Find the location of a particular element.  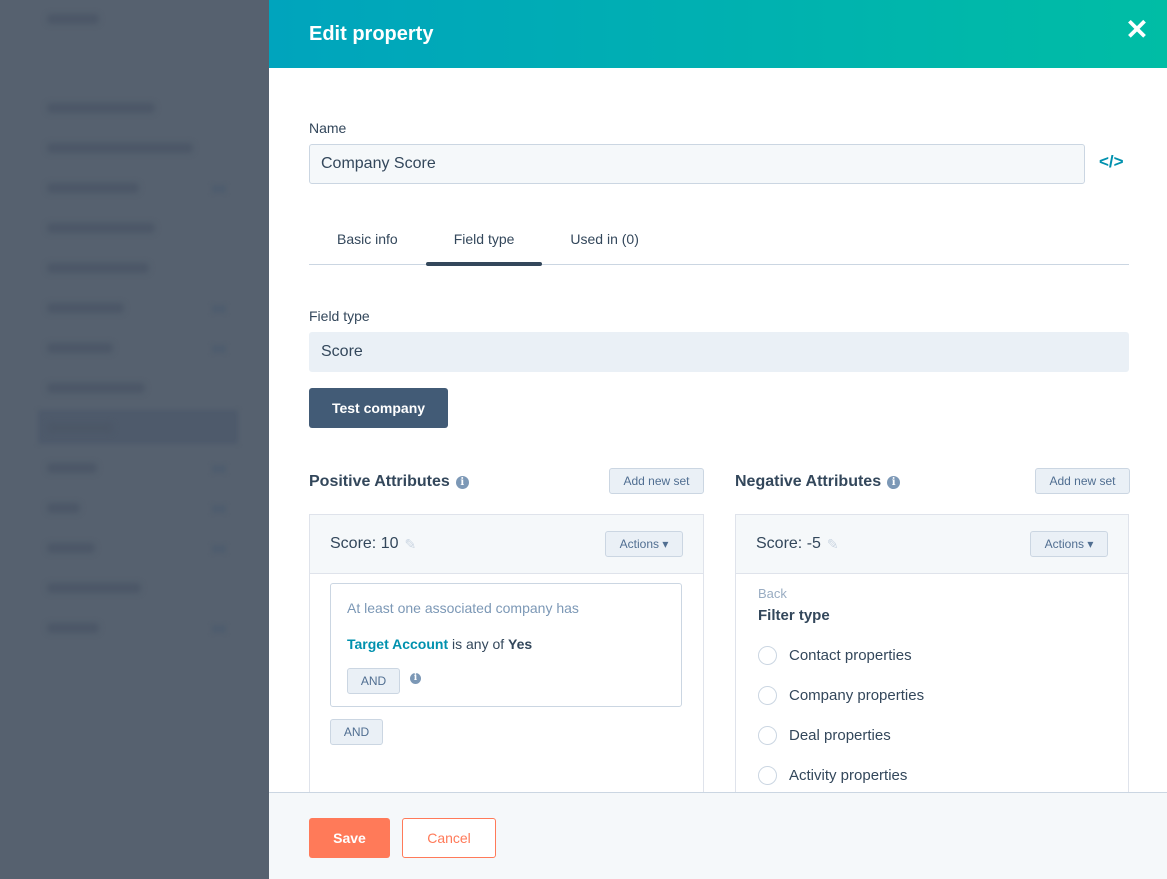

tab-basic-info: Basic info is located at coordinates (367, 243).